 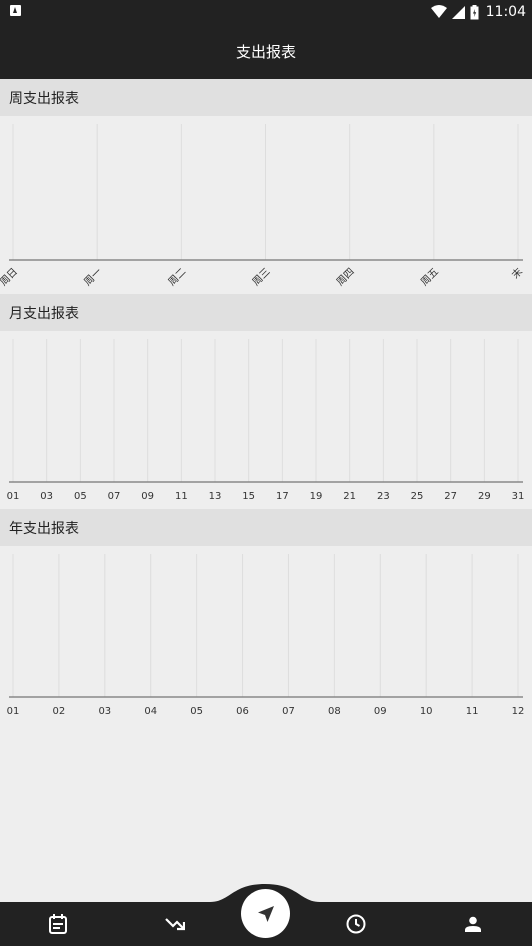 I want to click on center-action-button, so click(x=265, y=913).